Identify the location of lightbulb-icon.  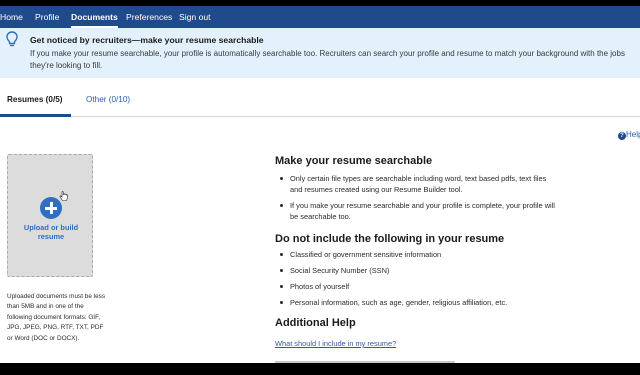
(12, 39).